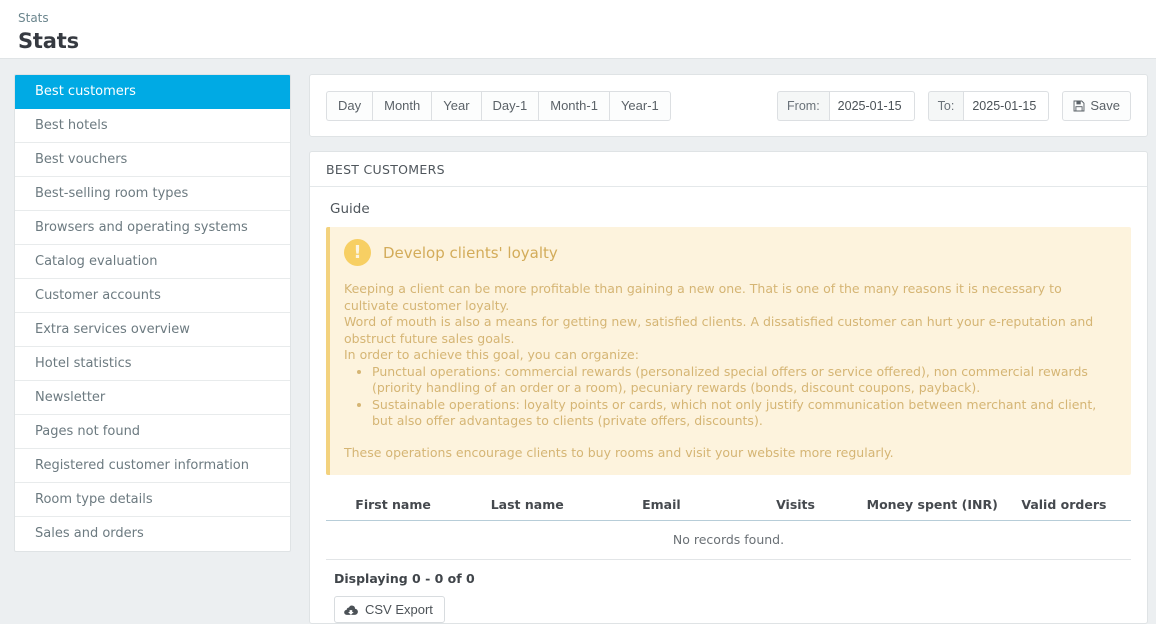  Describe the element at coordinates (728, 591) in the screenshot. I see `table-footer: Displaying 0 - 0 of 0 CSV Export` at that location.